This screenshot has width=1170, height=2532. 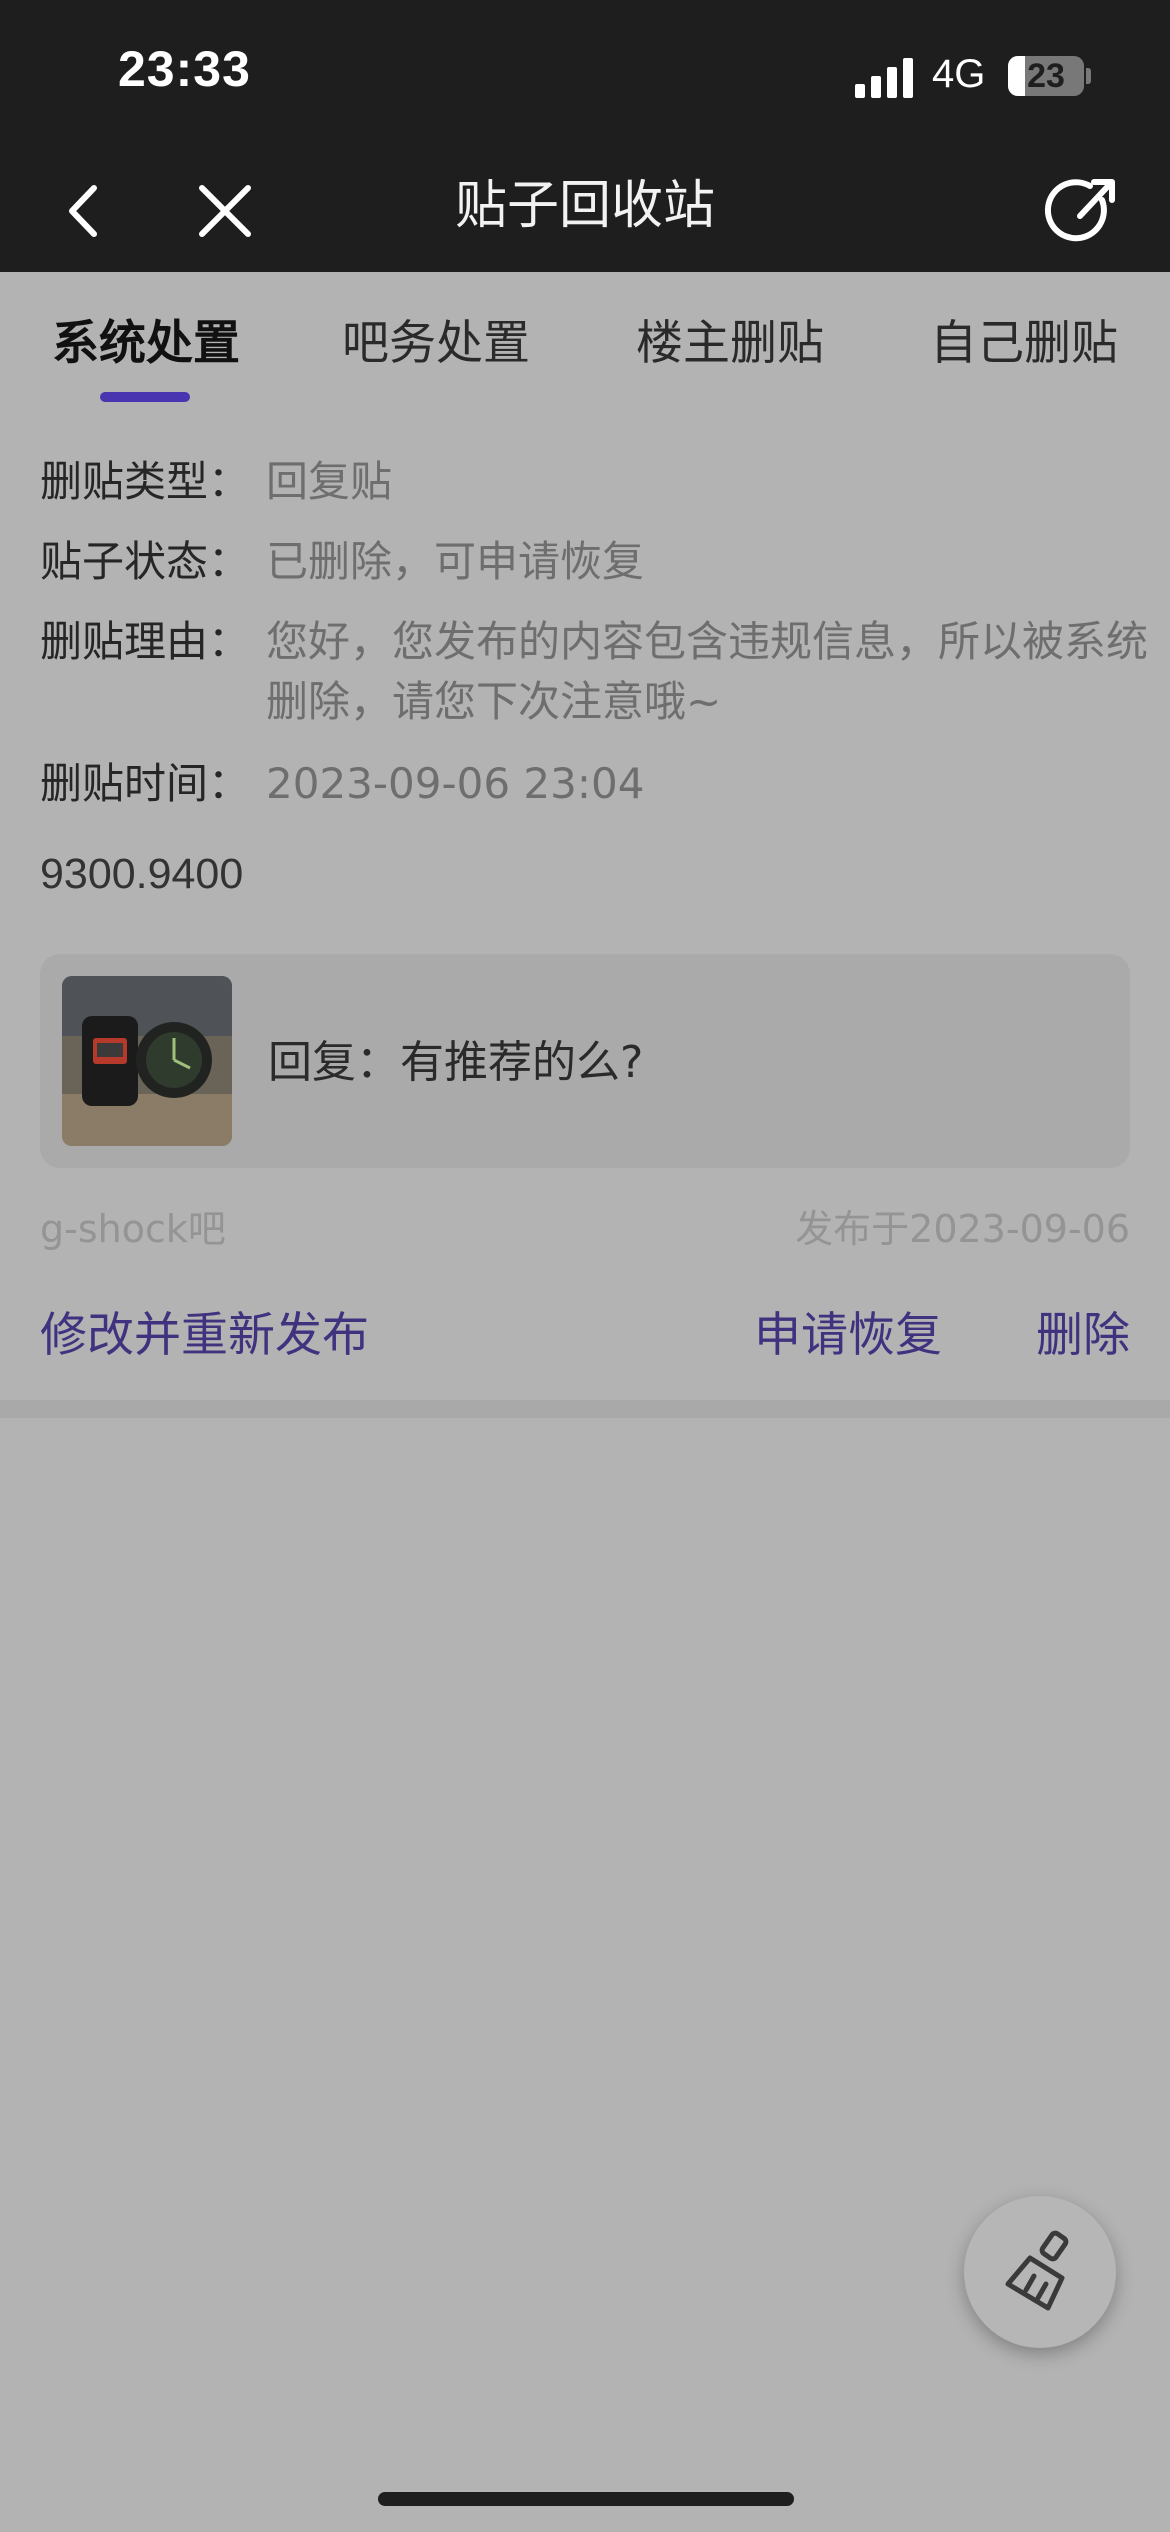 What do you see at coordinates (1083, 1330) in the screenshot?
I see `delete-button: 删除` at bounding box center [1083, 1330].